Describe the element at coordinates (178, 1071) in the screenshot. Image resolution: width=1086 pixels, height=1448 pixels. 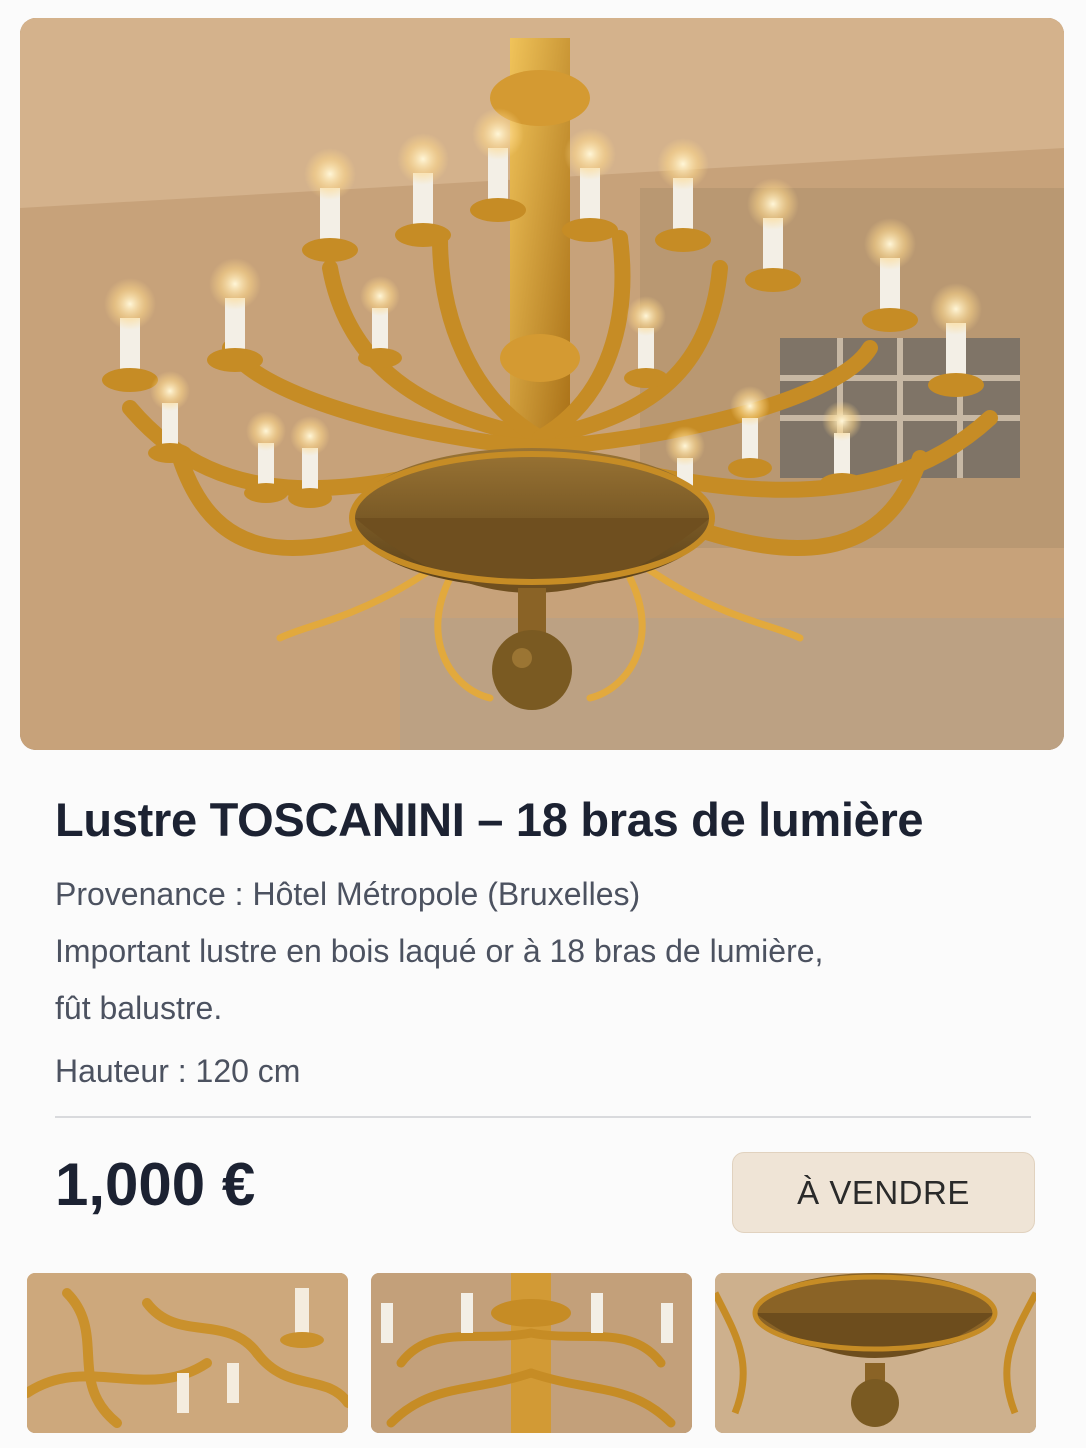
I see `product-height: Hauteur : 120 cm` at that location.